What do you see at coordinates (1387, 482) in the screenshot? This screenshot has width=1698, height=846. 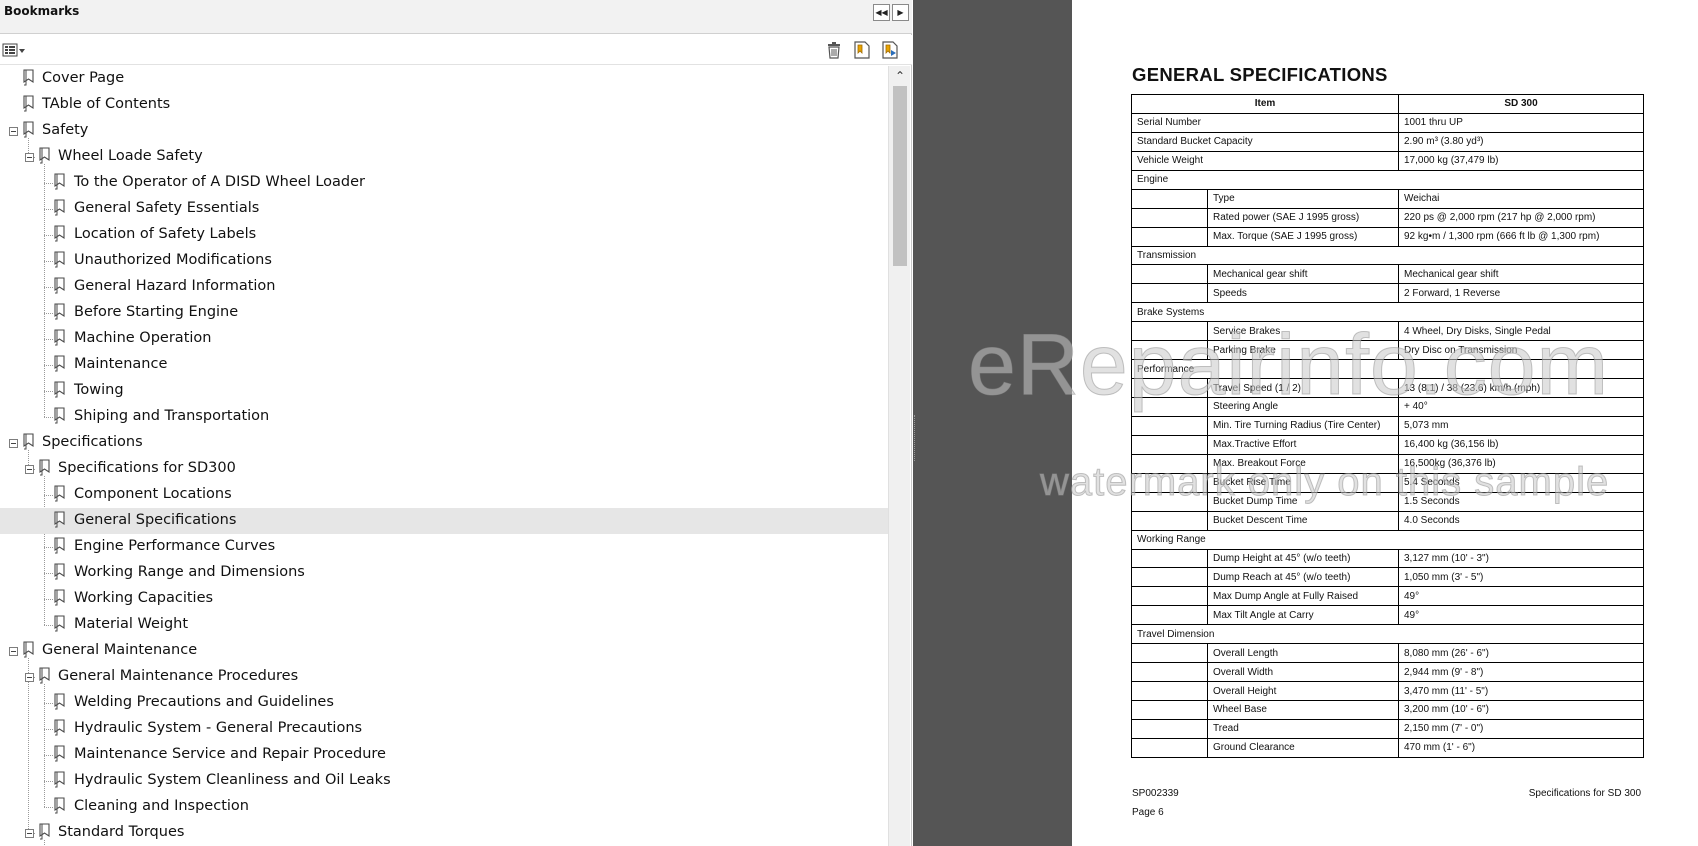 I see `table-row: Bucket Rise Time 5.4 Seconds` at bounding box center [1387, 482].